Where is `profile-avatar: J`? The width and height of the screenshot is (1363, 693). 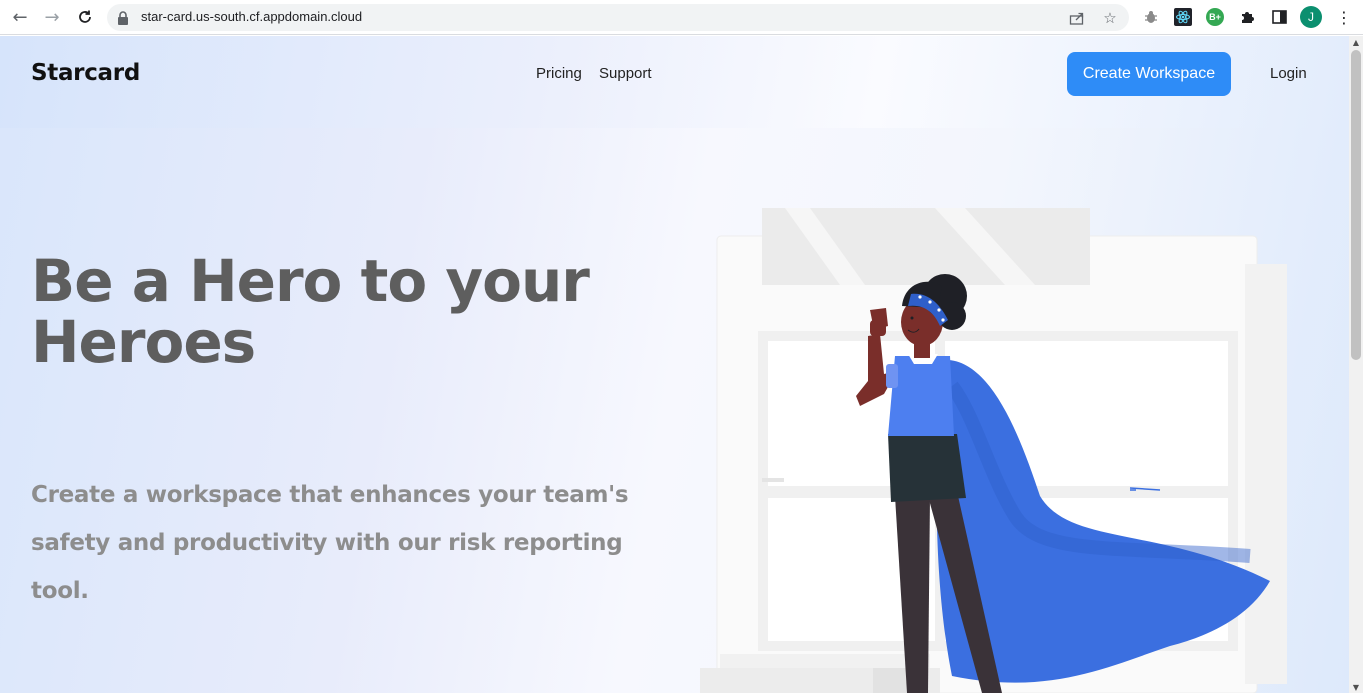 profile-avatar: J is located at coordinates (1311, 17).